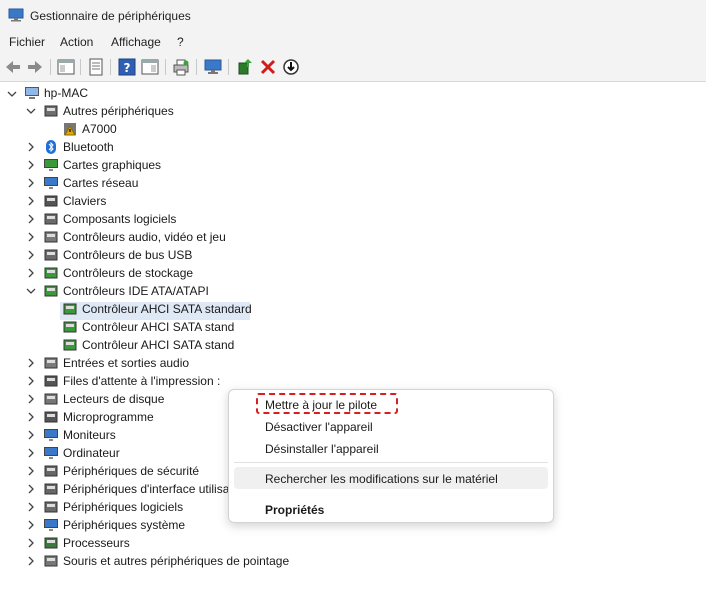 This screenshot has width=706, height=602. I want to click on tree-category-label: Lecteurs de disque, so click(113, 399).